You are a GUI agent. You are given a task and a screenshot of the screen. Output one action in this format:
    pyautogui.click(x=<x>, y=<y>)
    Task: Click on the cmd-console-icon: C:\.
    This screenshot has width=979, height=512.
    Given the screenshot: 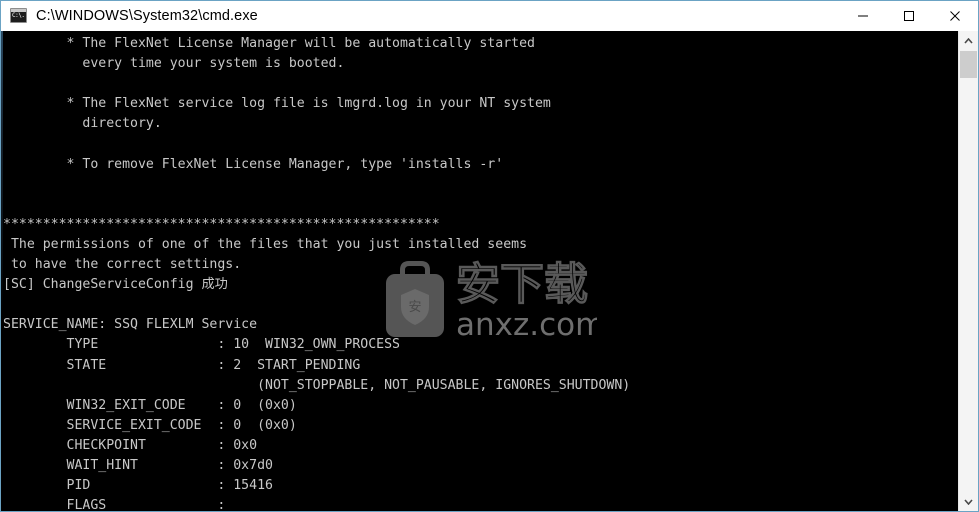 What is the action you would take?
    pyautogui.click(x=18, y=15)
    